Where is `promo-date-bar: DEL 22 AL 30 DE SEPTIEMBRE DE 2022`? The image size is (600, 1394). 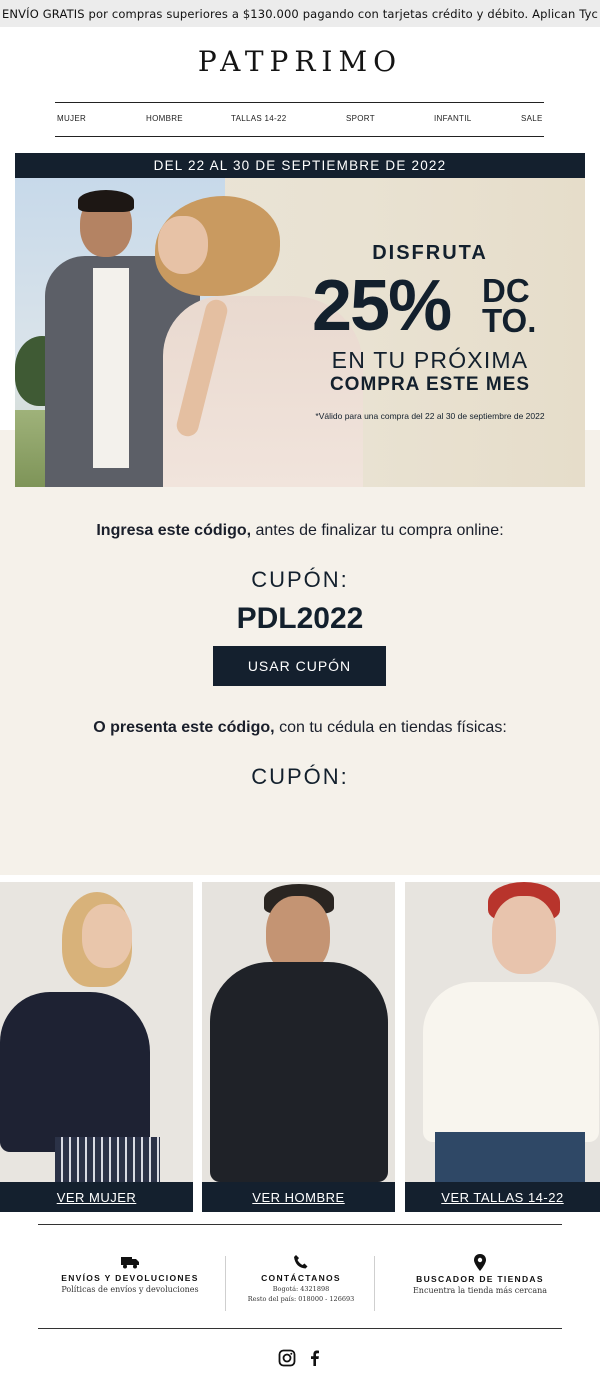
promo-date-bar: DEL 22 AL 30 DE SEPTIEMBRE DE 2022 is located at coordinates (300, 165).